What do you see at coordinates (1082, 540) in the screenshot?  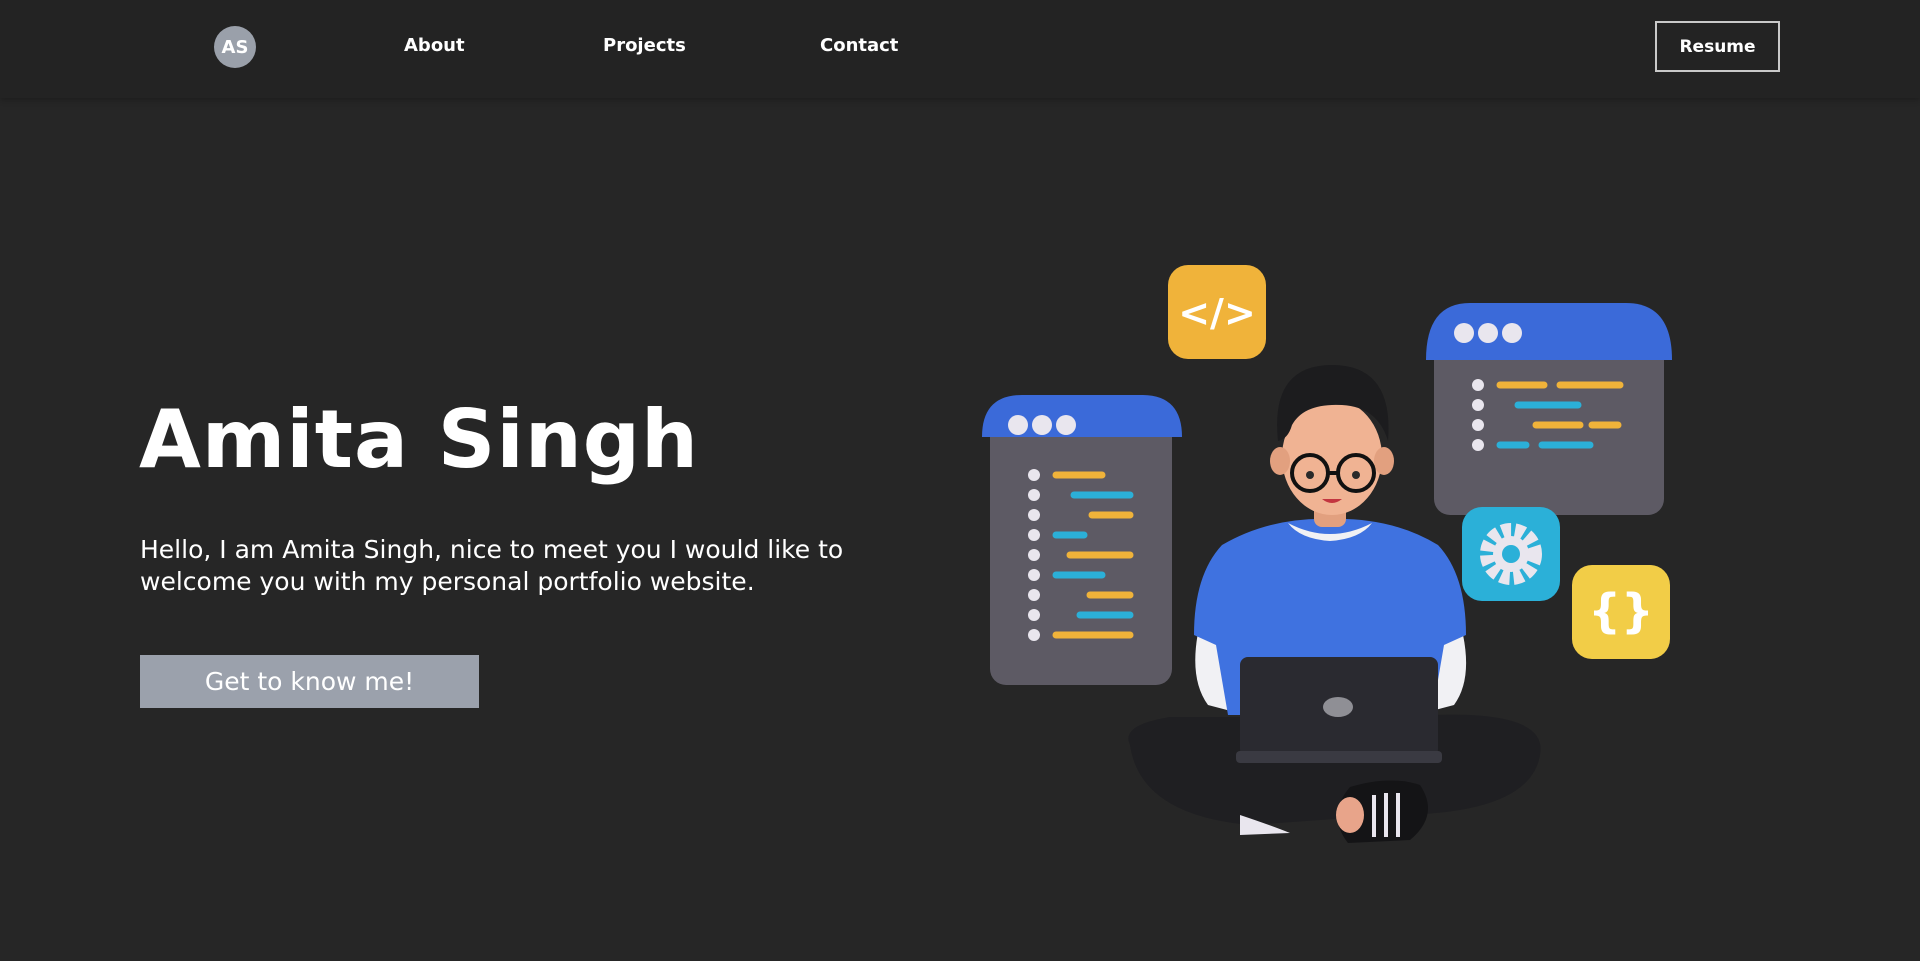 I see `left-code-window-icon` at bounding box center [1082, 540].